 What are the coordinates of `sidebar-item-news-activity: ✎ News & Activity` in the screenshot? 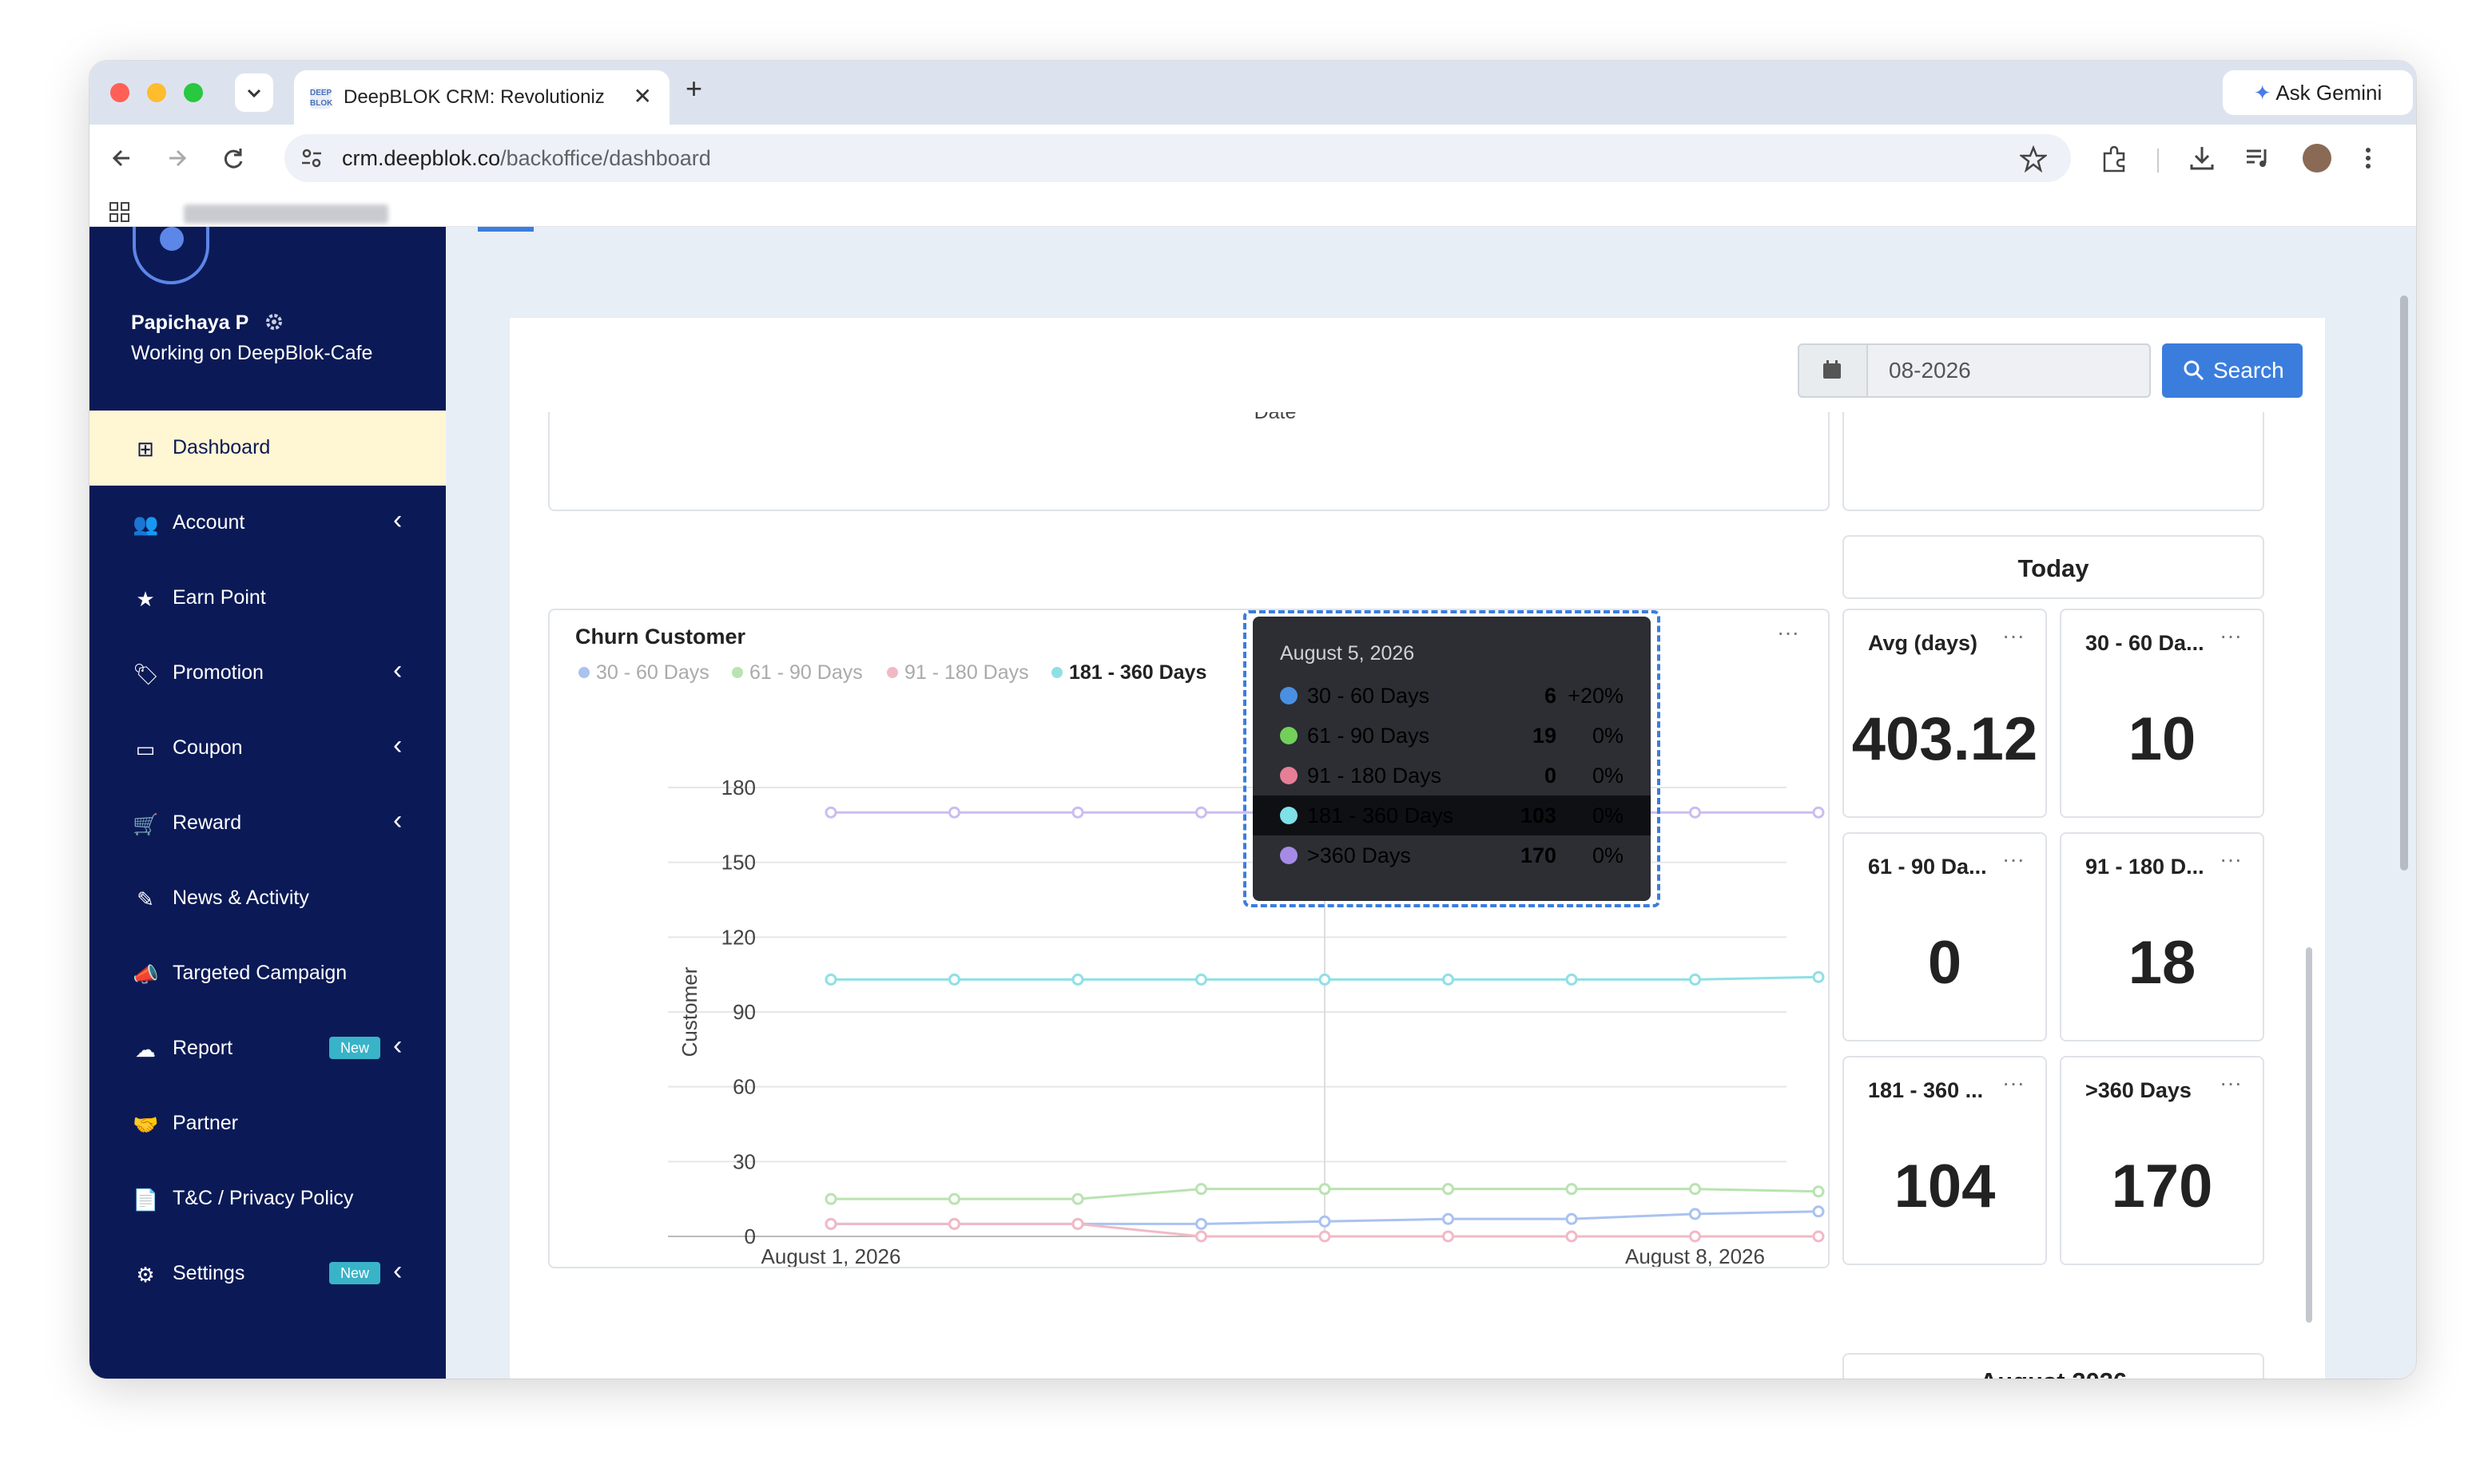 It's located at (267, 898).